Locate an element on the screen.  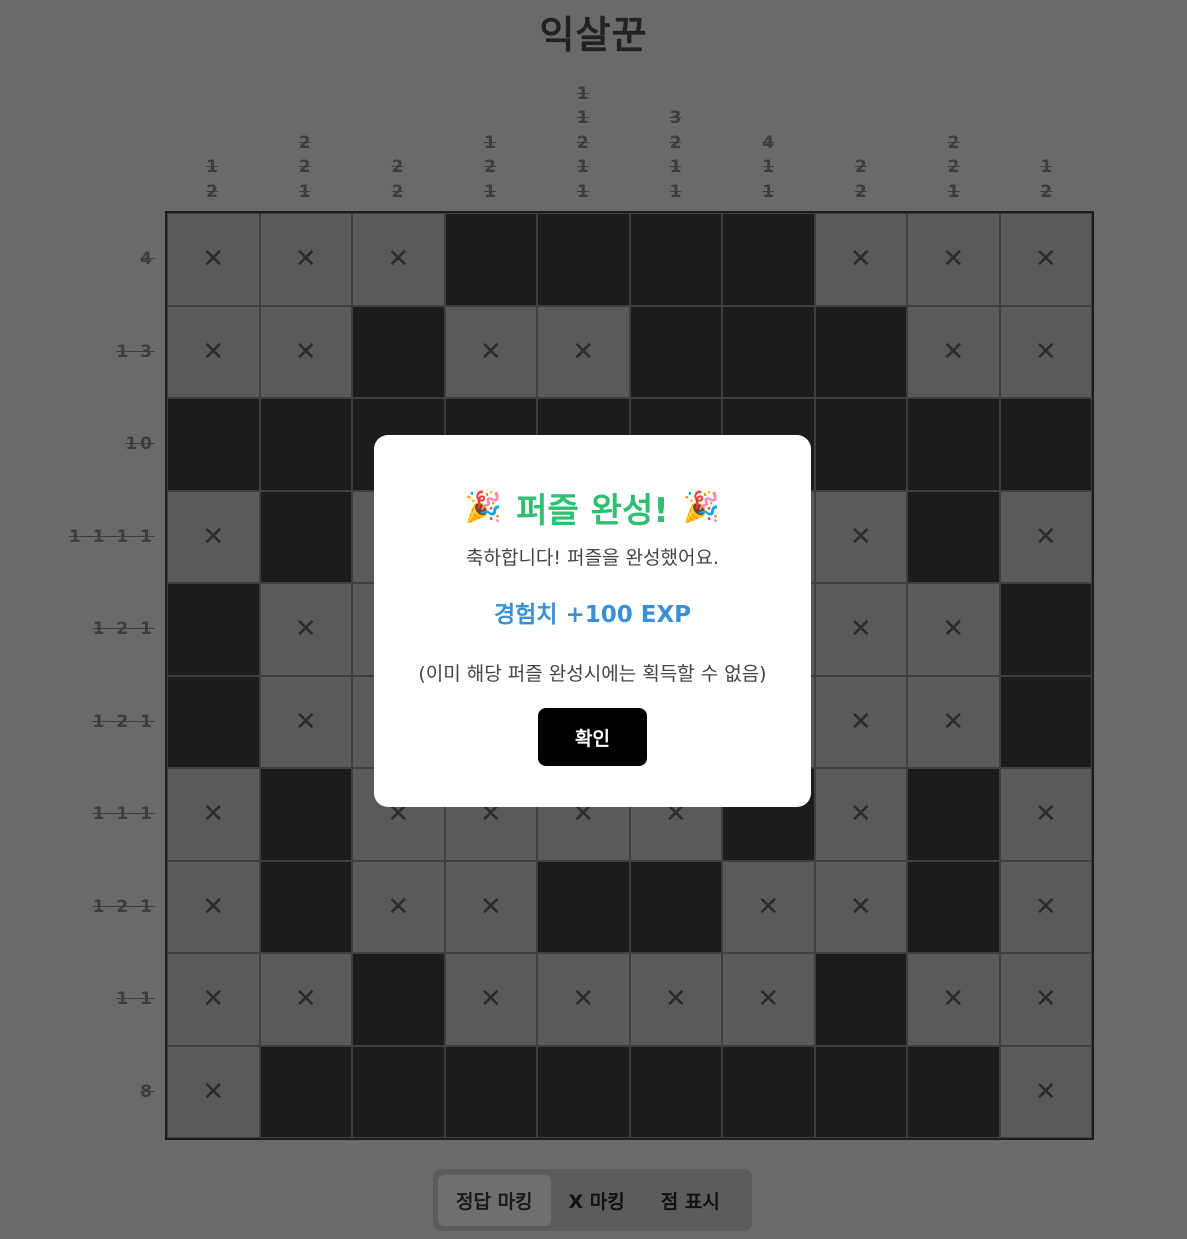
modal-title-row: 🎉 퍼즐 완성! 🎉 is located at coordinates (592, 507).